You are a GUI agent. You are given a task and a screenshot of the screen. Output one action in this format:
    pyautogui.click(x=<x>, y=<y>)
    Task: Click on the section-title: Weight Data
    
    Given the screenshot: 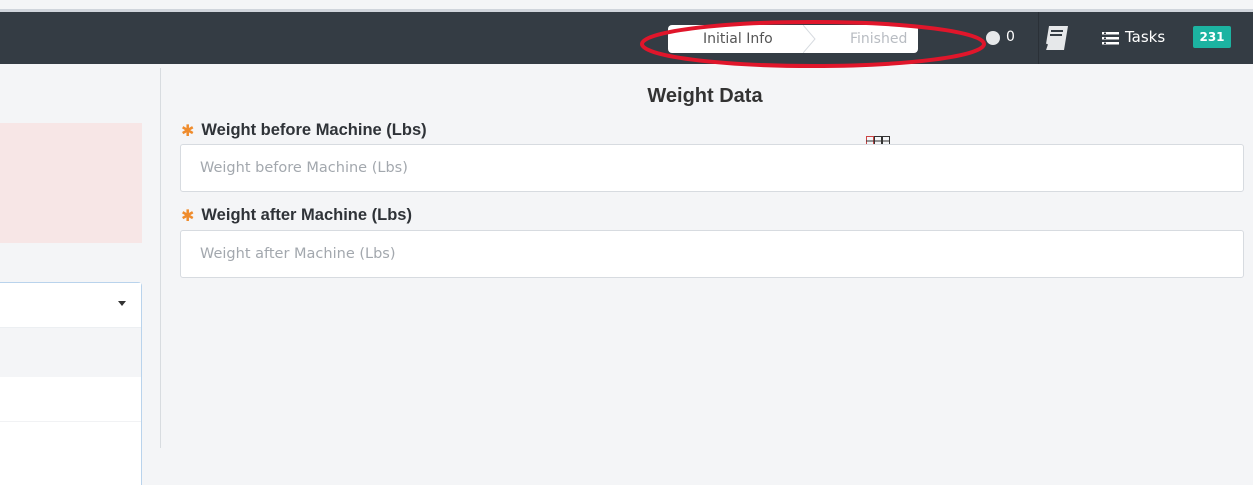 What is the action you would take?
    pyautogui.click(x=705, y=96)
    